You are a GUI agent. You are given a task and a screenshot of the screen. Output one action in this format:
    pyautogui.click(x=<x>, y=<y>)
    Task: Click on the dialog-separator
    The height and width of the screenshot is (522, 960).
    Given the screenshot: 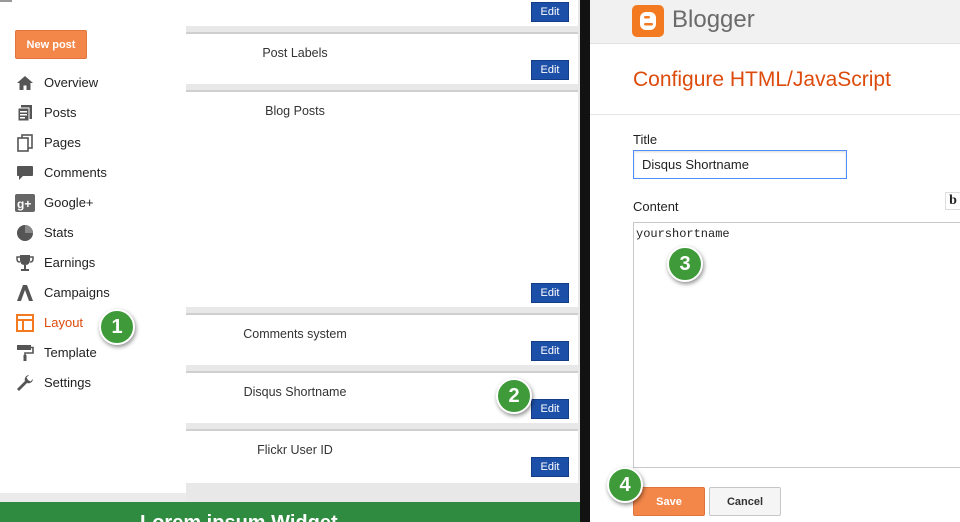 What is the action you would take?
    pyautogui.click(x=775, y=114)
    